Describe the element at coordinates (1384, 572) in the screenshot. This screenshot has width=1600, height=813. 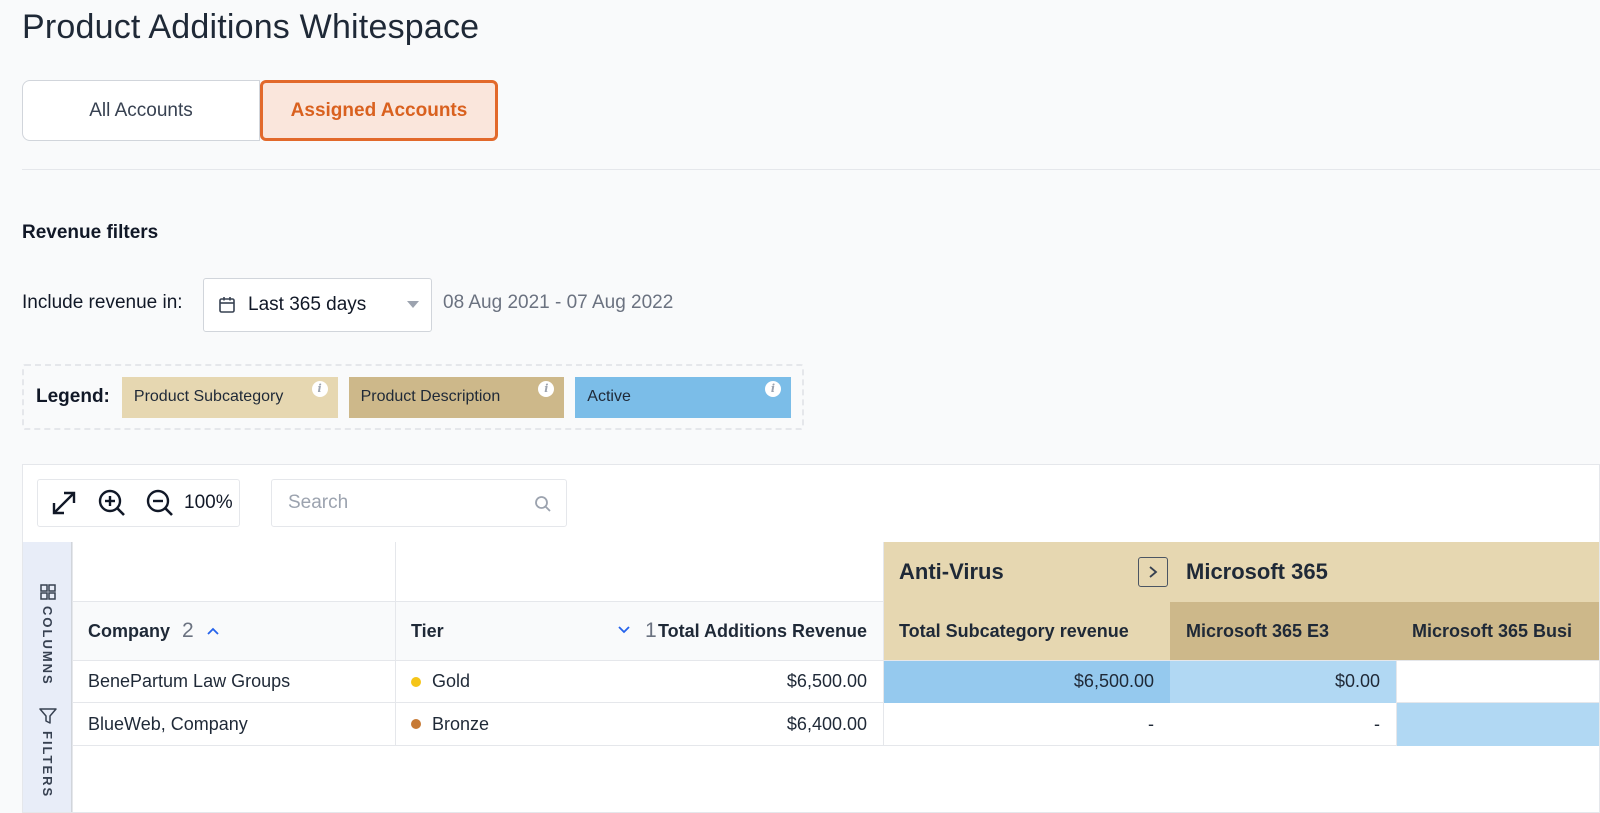
I see `group-header-microsoft-365: Microsoft 365` at that location.